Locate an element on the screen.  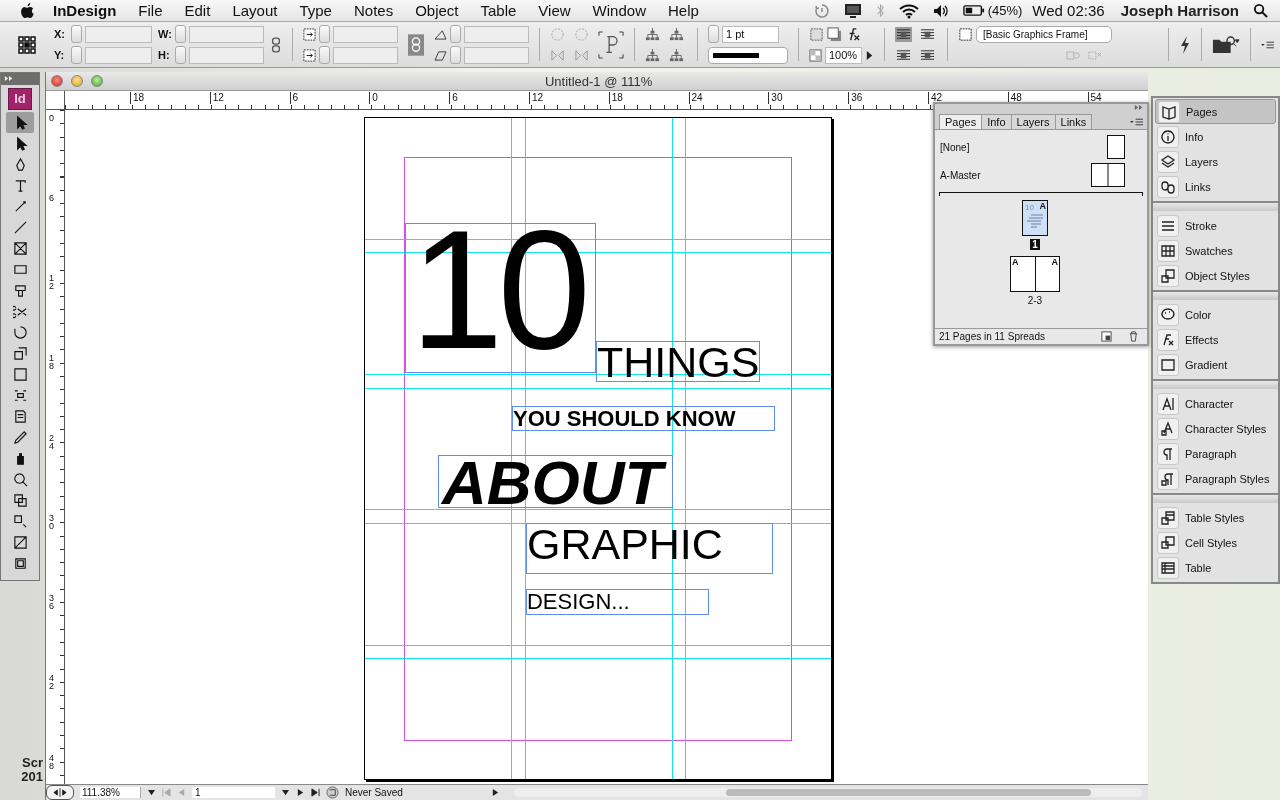
zoom-tool-icon is located at coordinates (20, 479).